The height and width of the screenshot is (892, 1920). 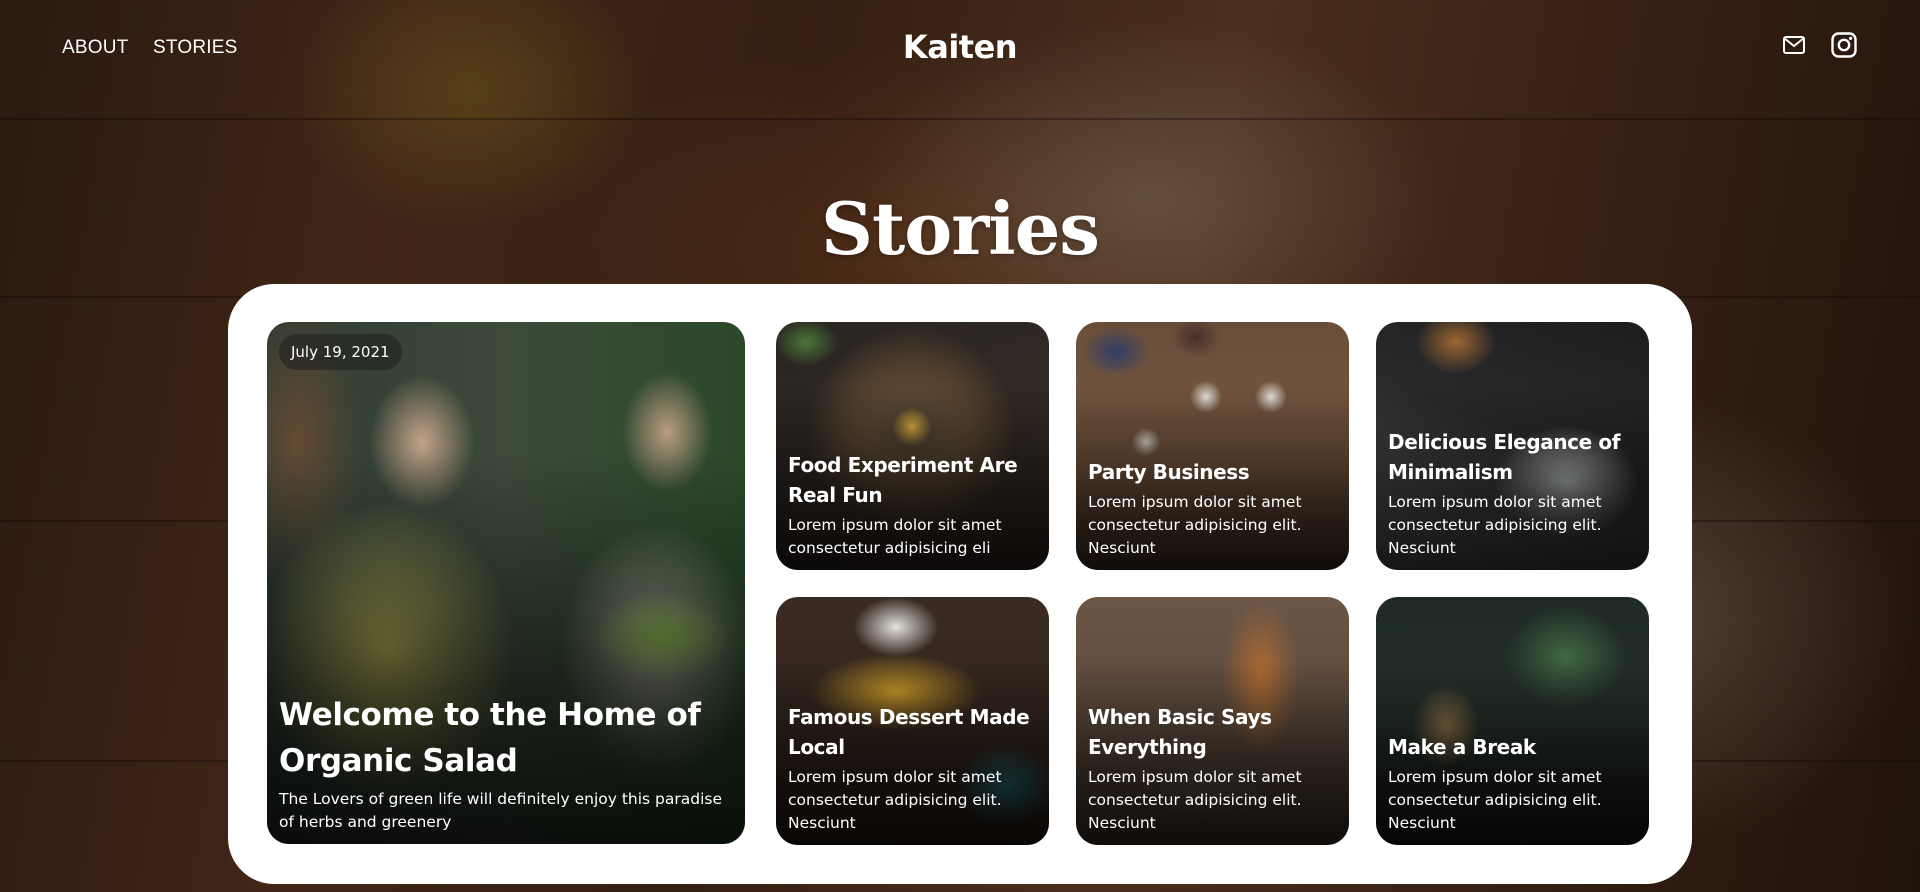 I want to click on page-title: Stories, so click(x=960, y=229).